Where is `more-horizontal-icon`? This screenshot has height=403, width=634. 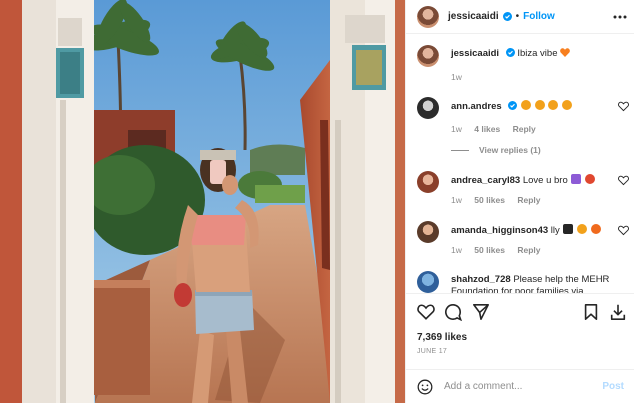
more-horizontal-icon is located at coordinates (620, 17).